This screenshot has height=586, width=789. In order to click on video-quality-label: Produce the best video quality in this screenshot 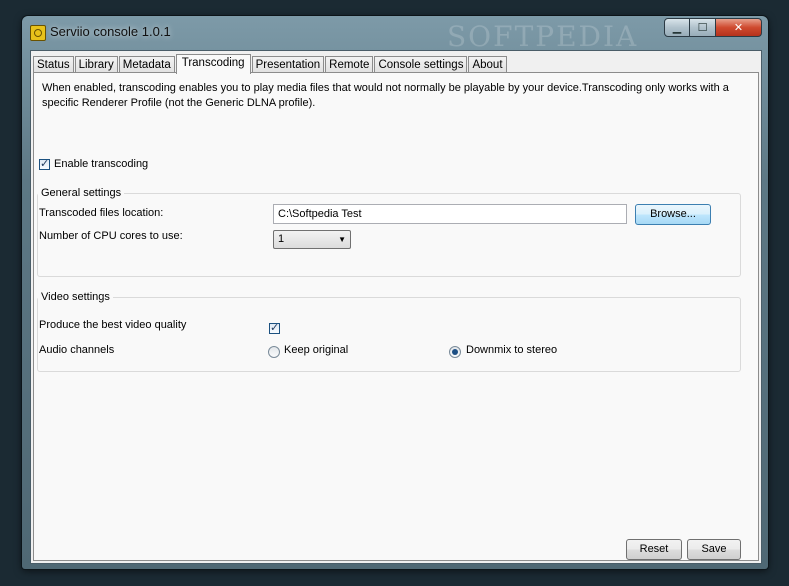, I will do `click(113, 325)`.